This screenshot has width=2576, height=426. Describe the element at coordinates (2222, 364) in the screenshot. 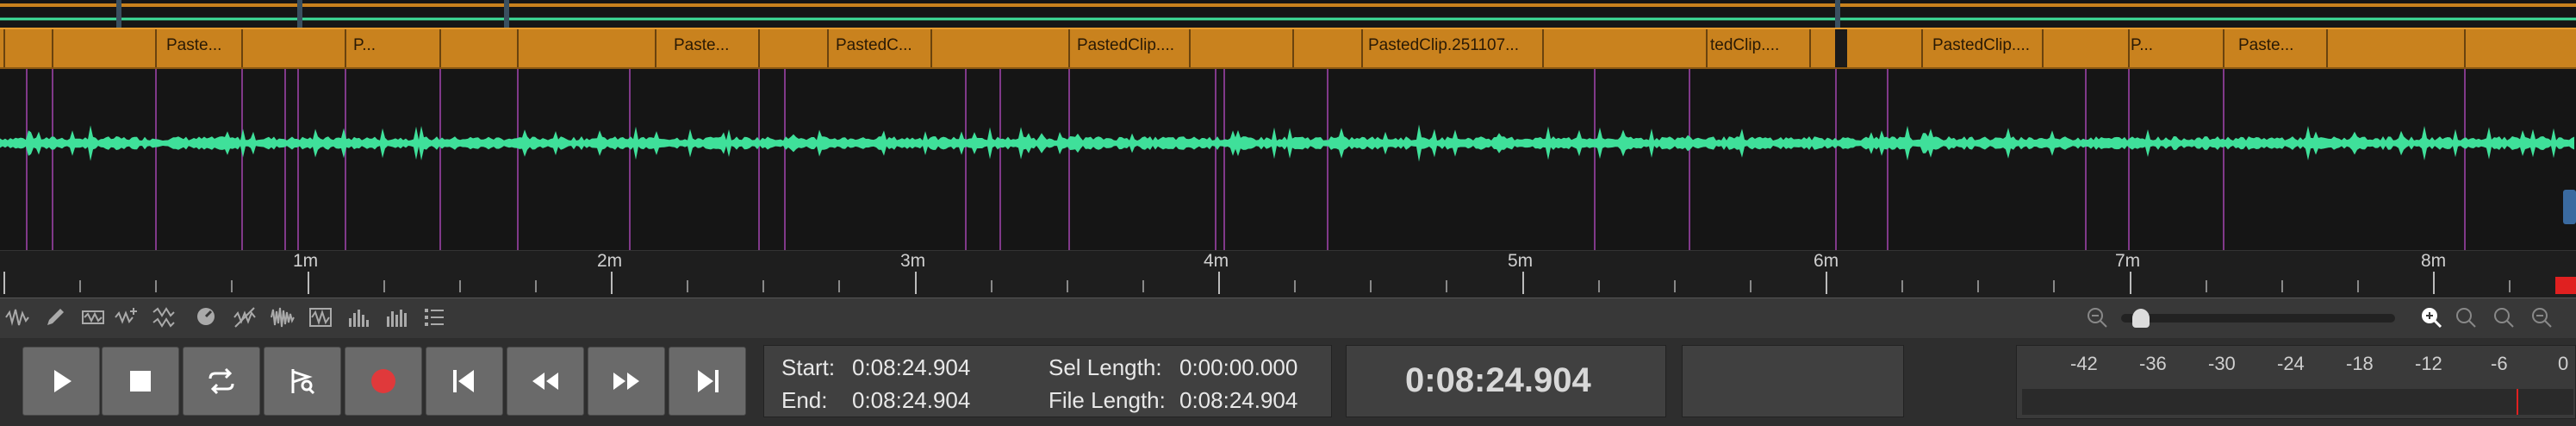

I see `meter-scale-label: -30` at that location.